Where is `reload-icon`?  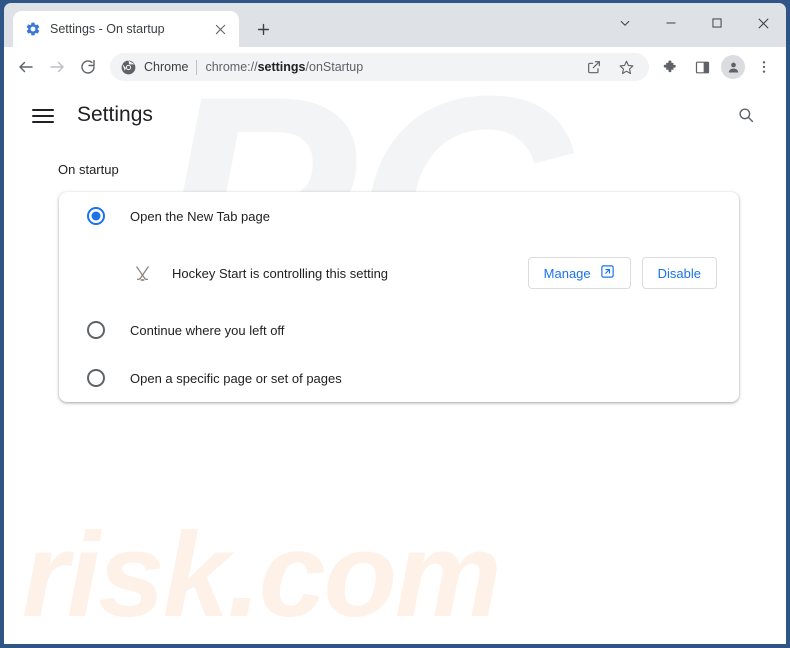 reload-icon is located at coordinates (88, 67).